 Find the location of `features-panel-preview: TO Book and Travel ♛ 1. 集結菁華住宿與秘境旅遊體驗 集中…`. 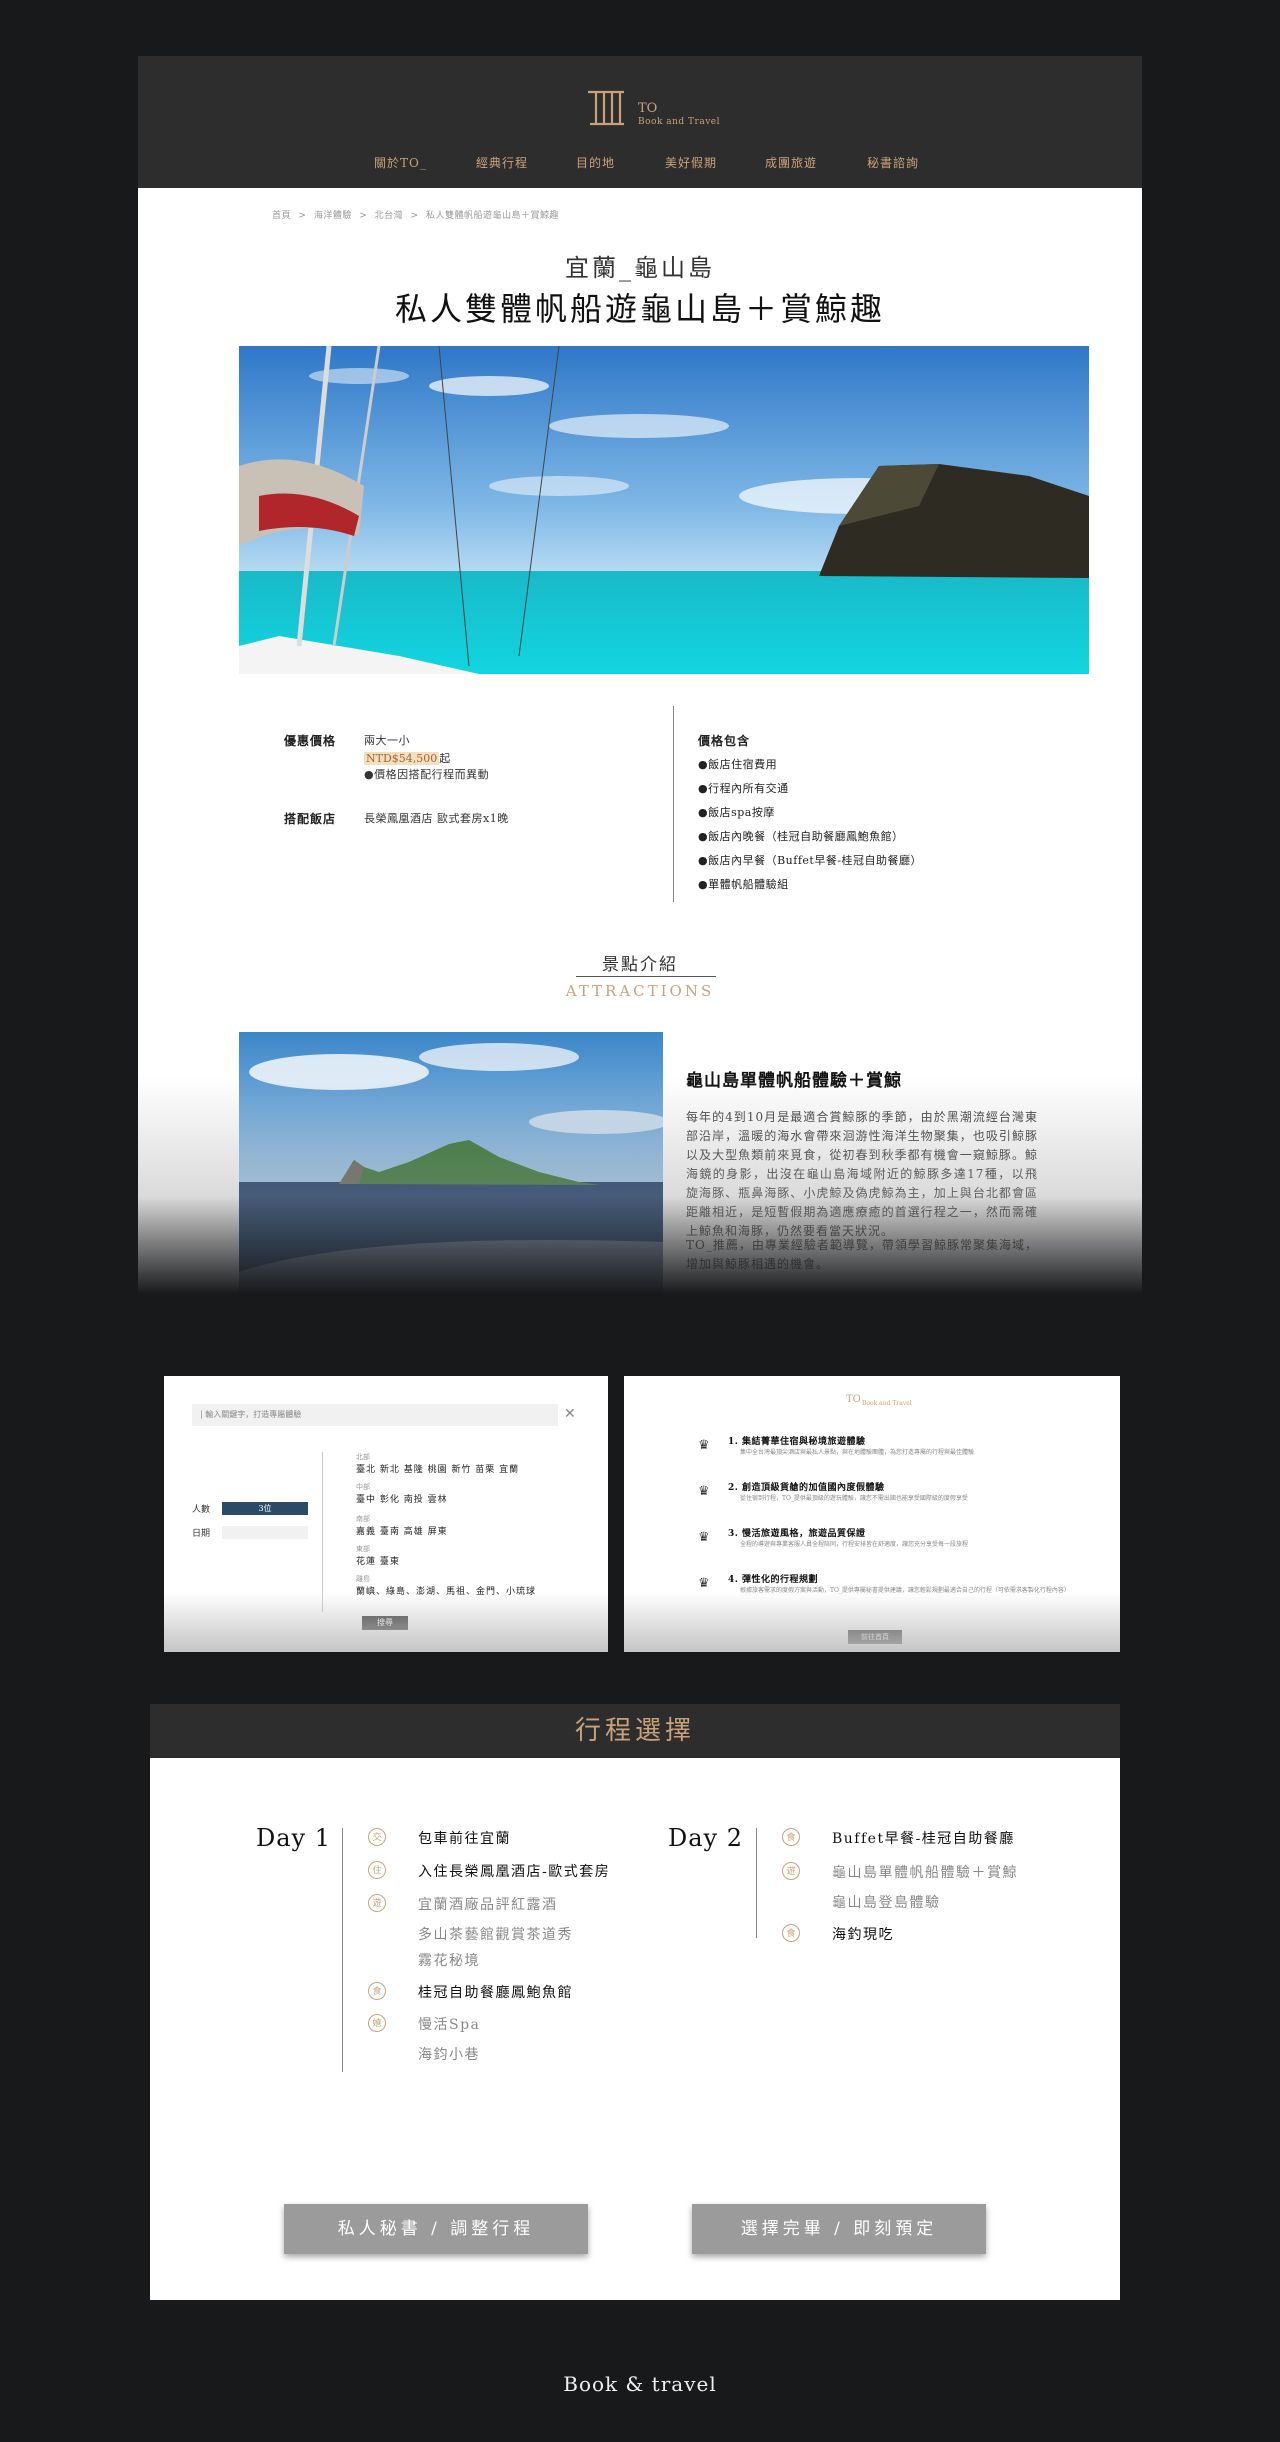

features-panel-preview: TO Book and Travel ♛ 1. 集結菁華住宿與秘境旅遊體驗 集中… is located at coordinates (872, 1514).